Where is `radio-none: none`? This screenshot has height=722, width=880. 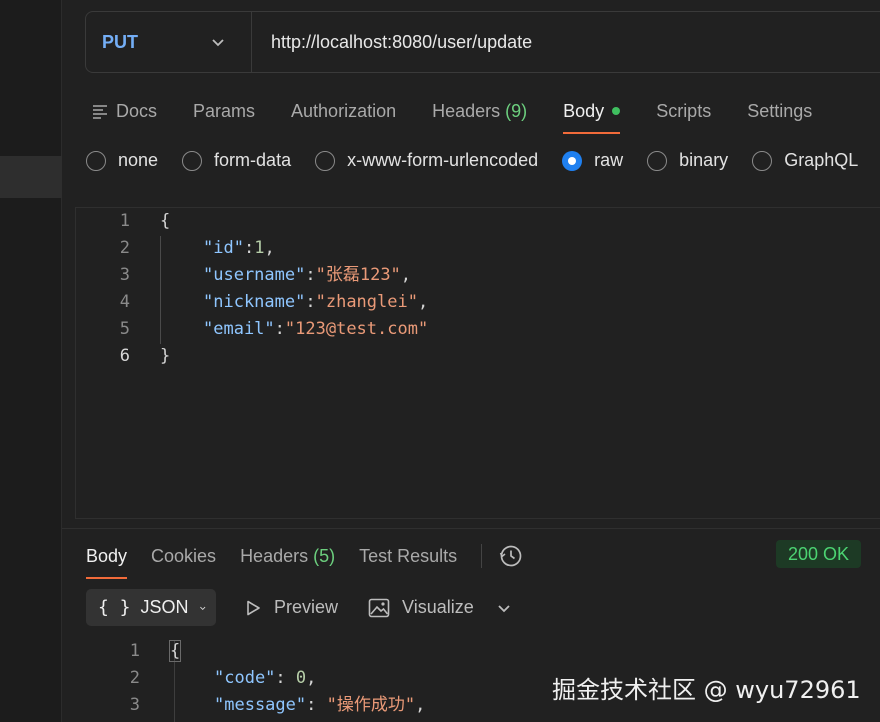
radio-none: none is located at coordinates (122, 160).